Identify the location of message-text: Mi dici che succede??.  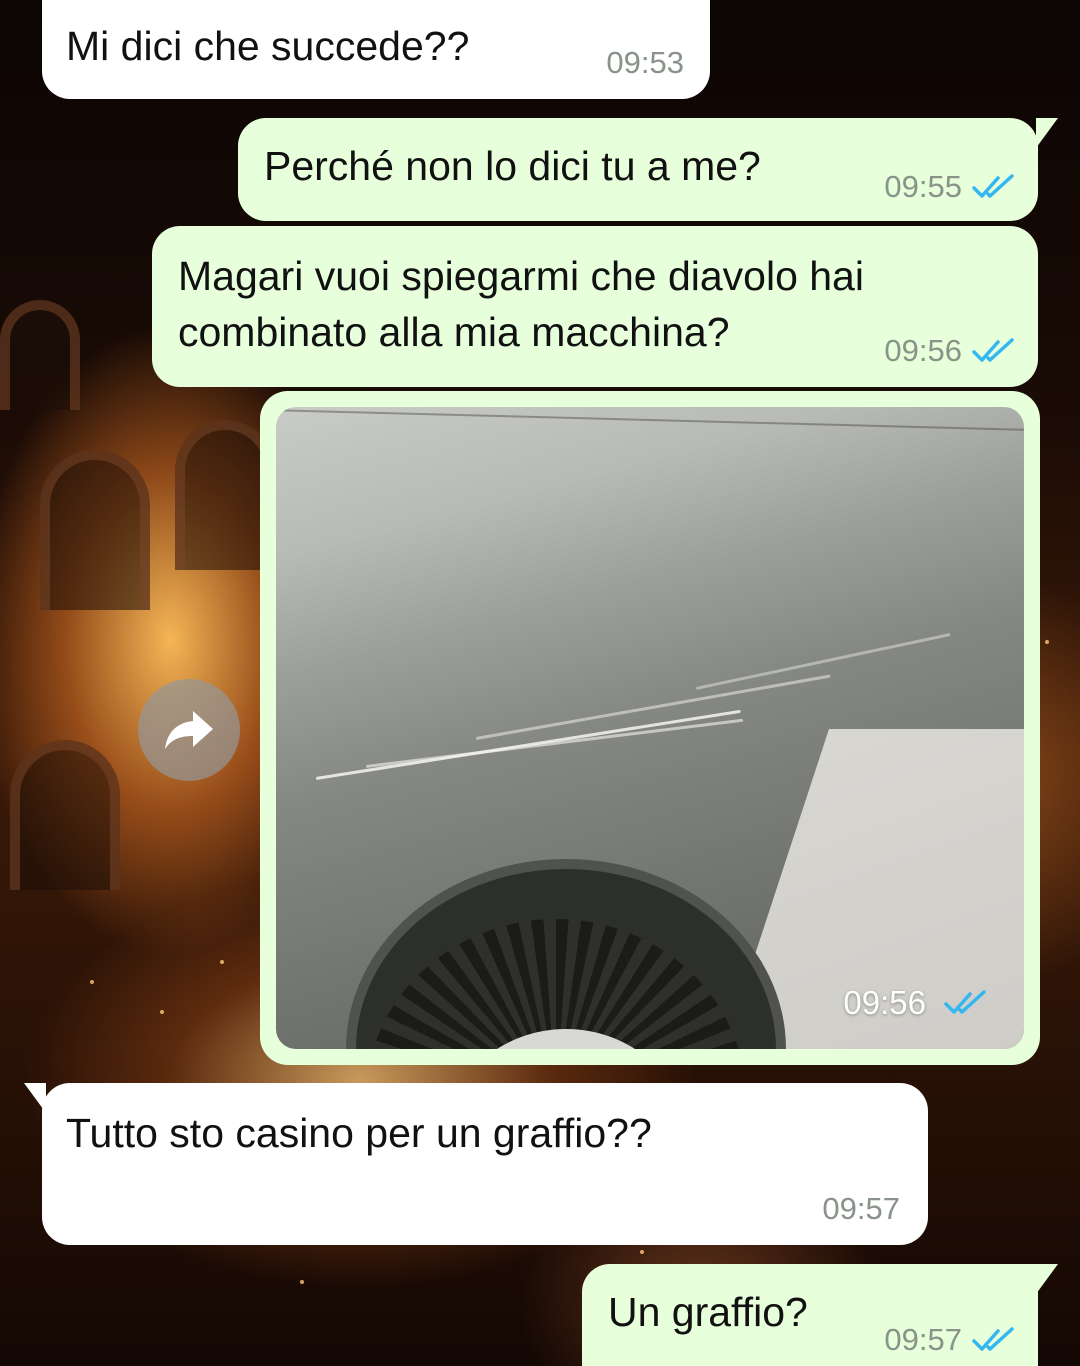
(268, 46).